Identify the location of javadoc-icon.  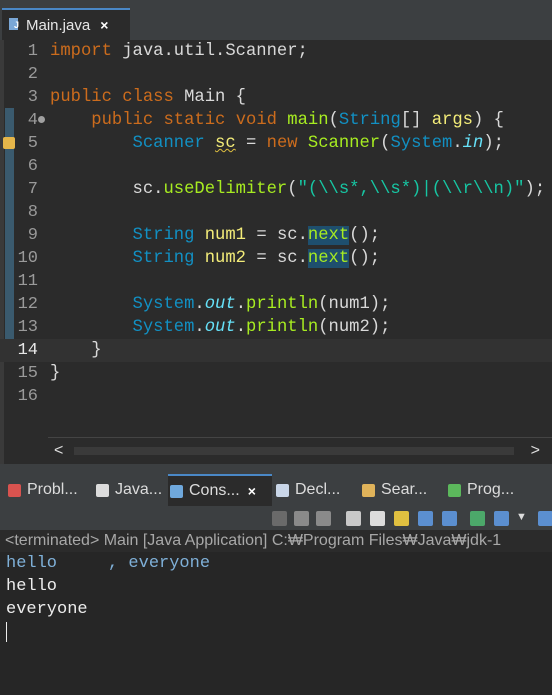
(102, 490).